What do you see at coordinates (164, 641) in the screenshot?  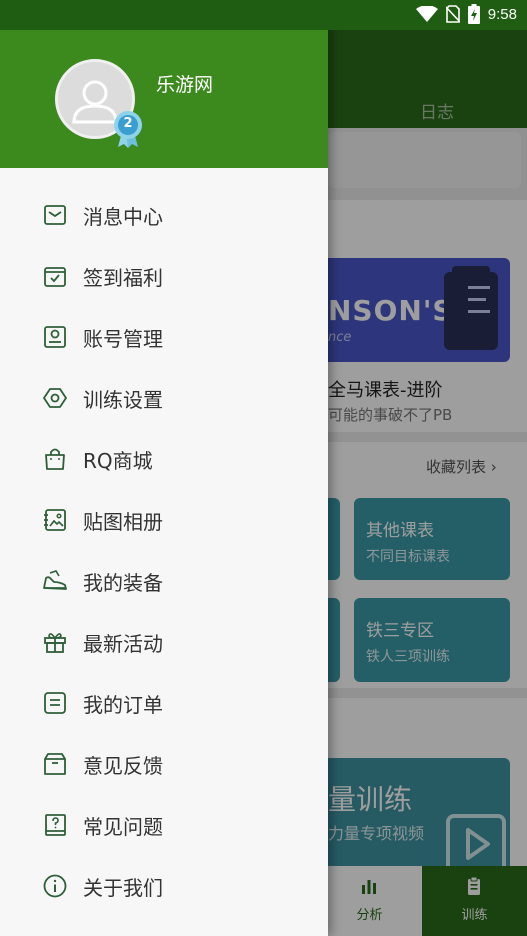 I see `menu-item-events: 最新活动` at bounding box center [164, 641].